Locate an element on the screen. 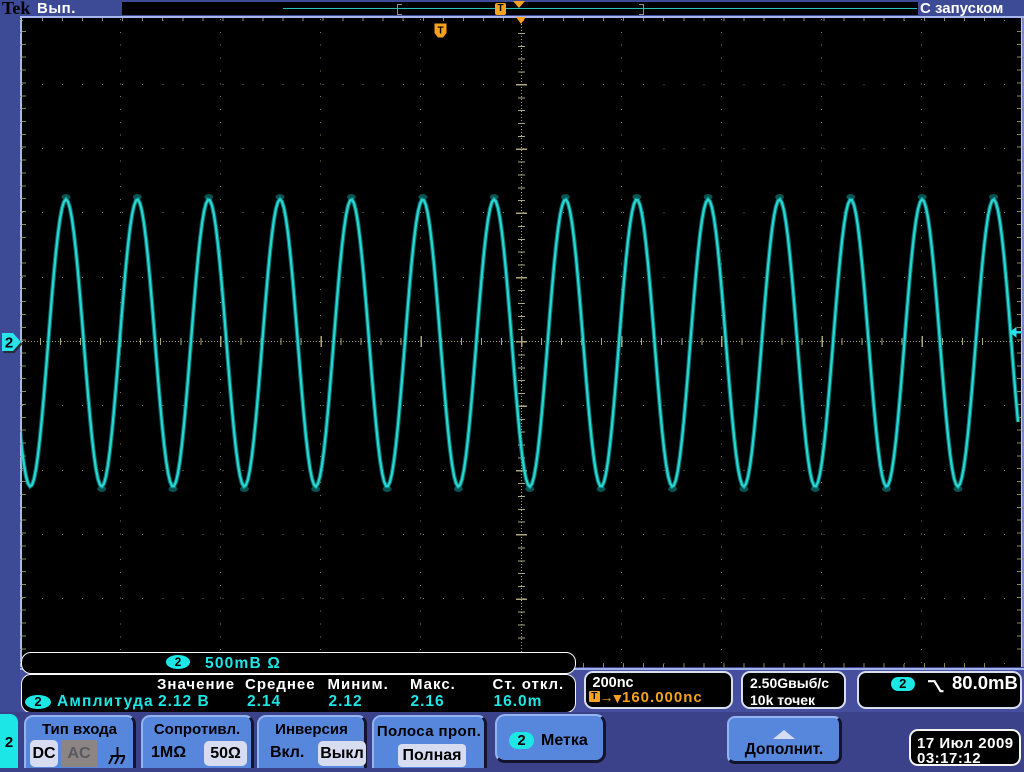  svg-text: 2 is located at coordinates (9, 343).